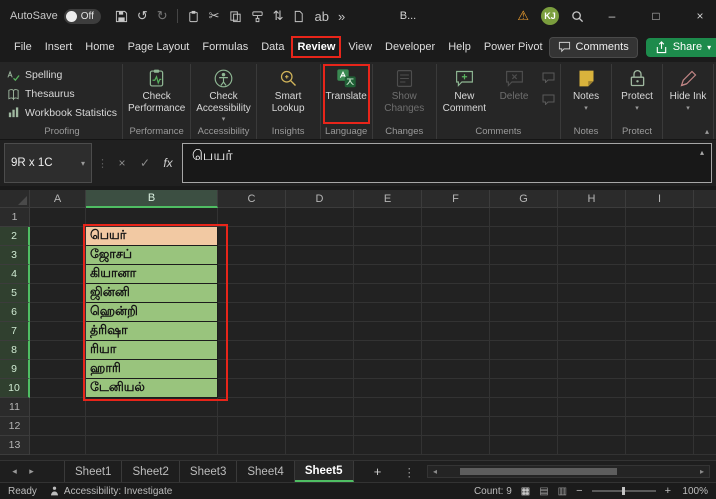 The image size is (716, 499). Describe the element at coordinates (612, 16) in the screenshot. I see `minimize-button: –` at that location.